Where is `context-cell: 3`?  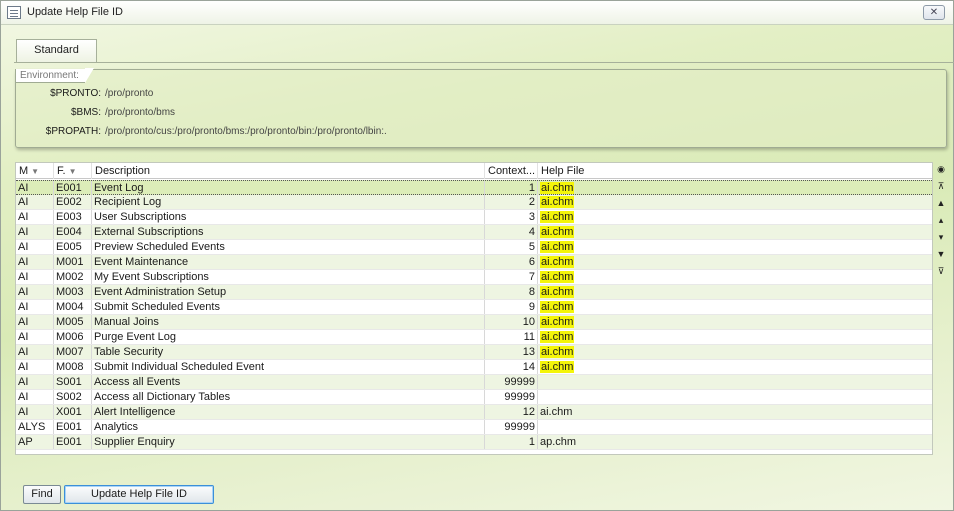
context-cell: 3 is located at coordinates (511, 217).